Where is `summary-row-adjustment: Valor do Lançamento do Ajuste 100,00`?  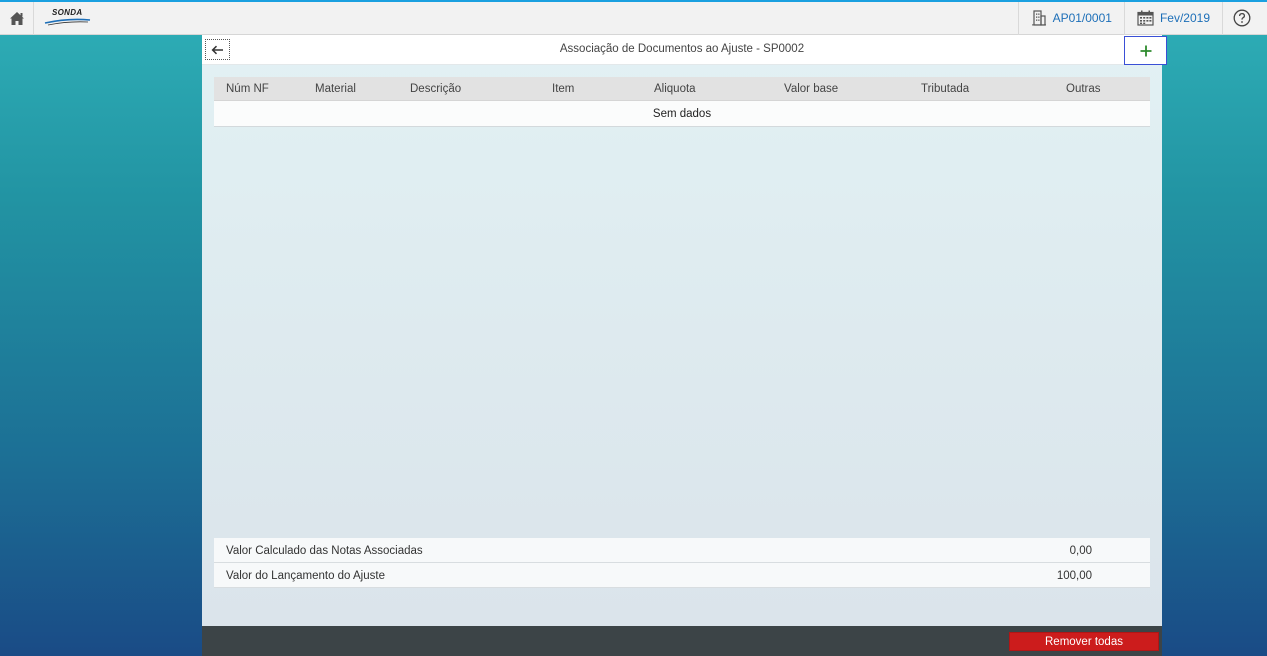 summary-row-adjustment: Valor do Lançamento do Ajuste 100,00 is located at coordinates (682, 575).